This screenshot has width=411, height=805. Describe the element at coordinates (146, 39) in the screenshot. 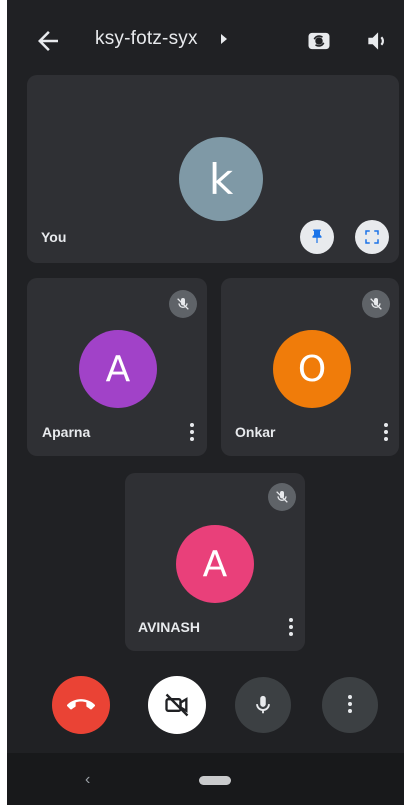

I see `meeting-code: ksy-fotz-syx` at that location.